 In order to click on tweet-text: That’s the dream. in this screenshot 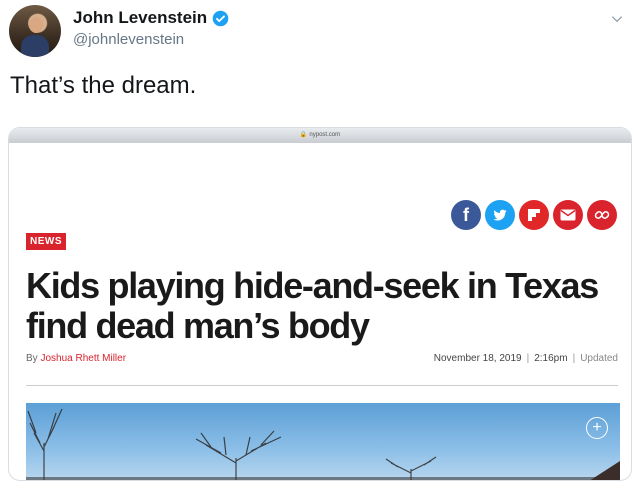, I will do `click(103, 85)`.